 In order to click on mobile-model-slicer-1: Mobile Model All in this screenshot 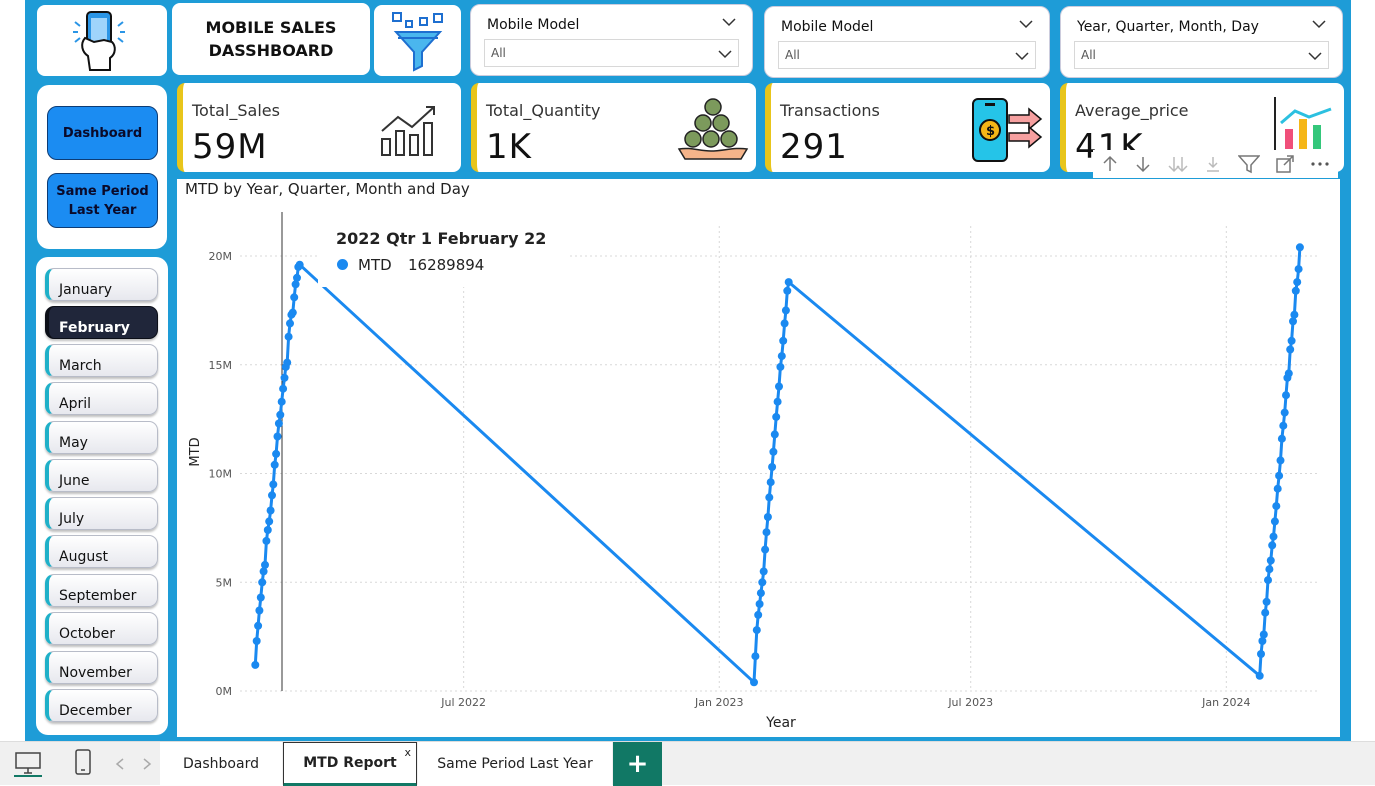, I will do `click(611, 40)`.